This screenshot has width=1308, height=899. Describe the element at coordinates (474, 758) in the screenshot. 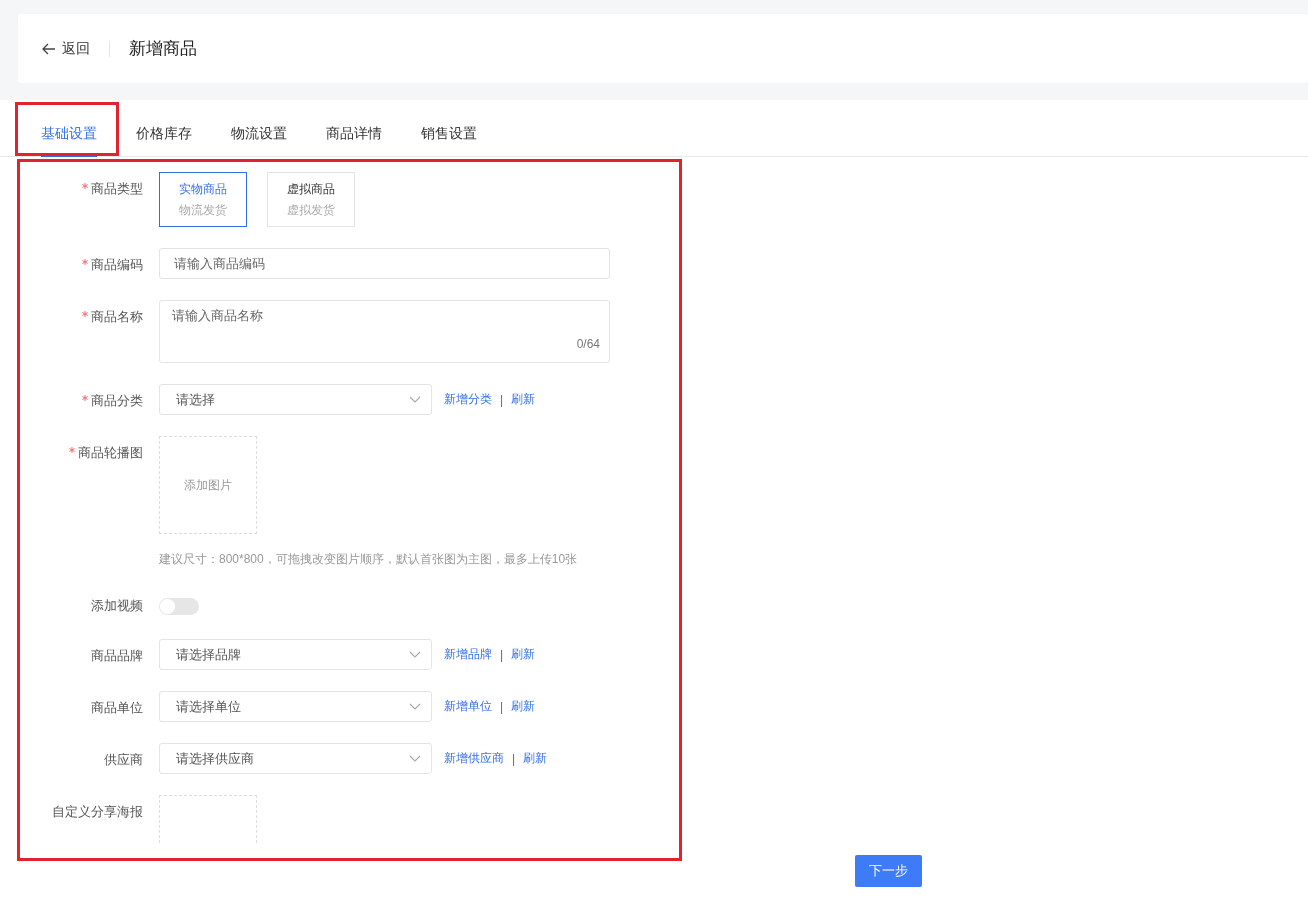

I see `link: 新增供应商` at that location.